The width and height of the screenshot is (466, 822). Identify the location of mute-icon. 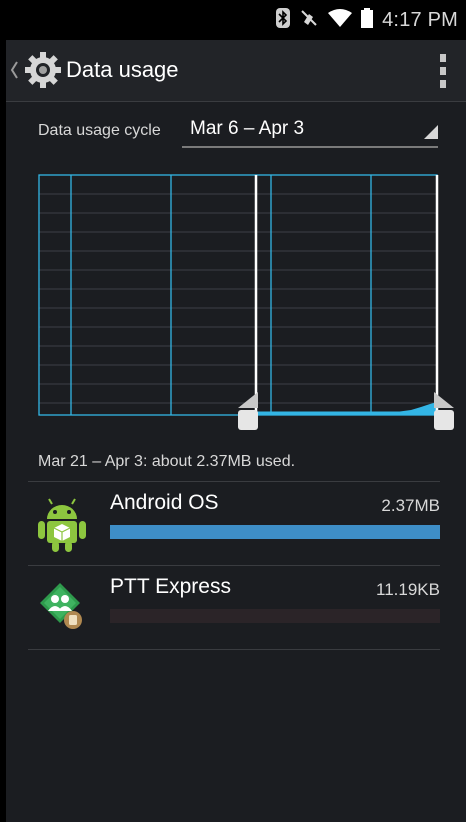
(309, 20).